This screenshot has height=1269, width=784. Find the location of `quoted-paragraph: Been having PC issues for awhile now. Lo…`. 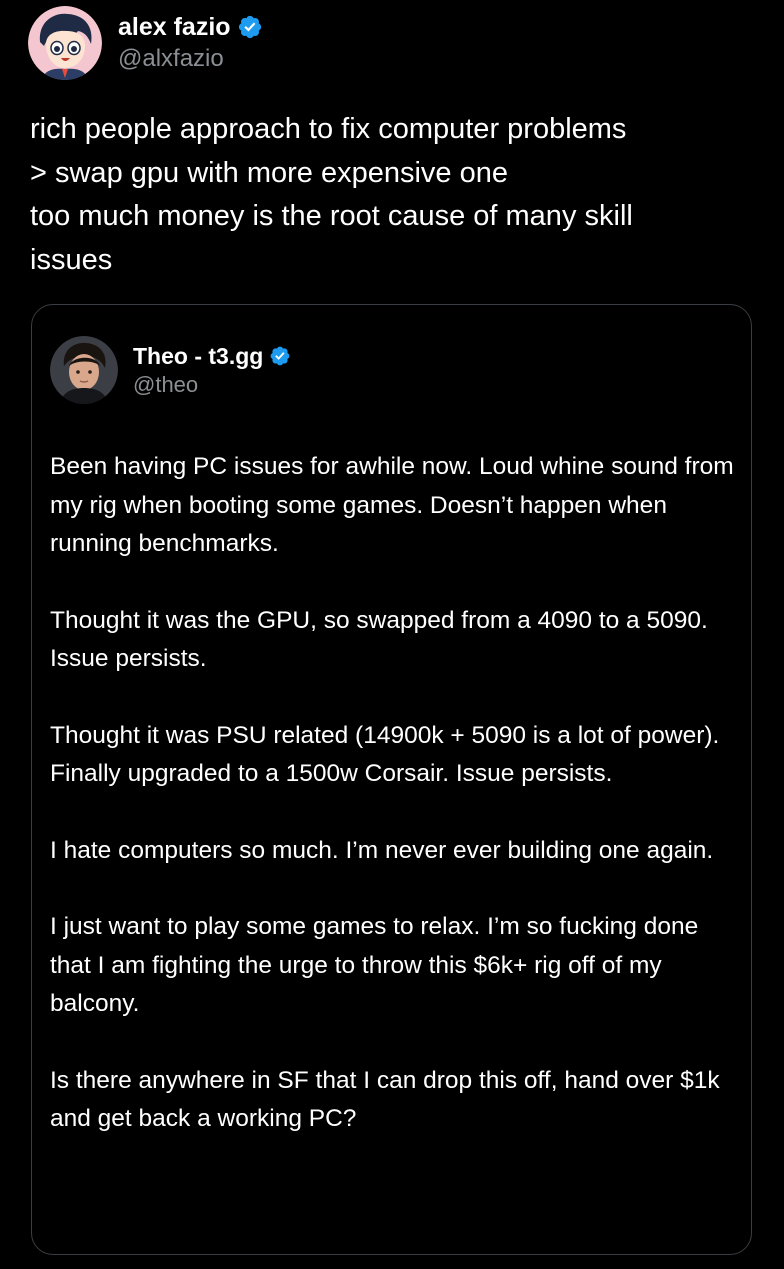

quoted-paragraph: Been having PC issues for awhile now. Lo… is located at coordinates (392, 505).